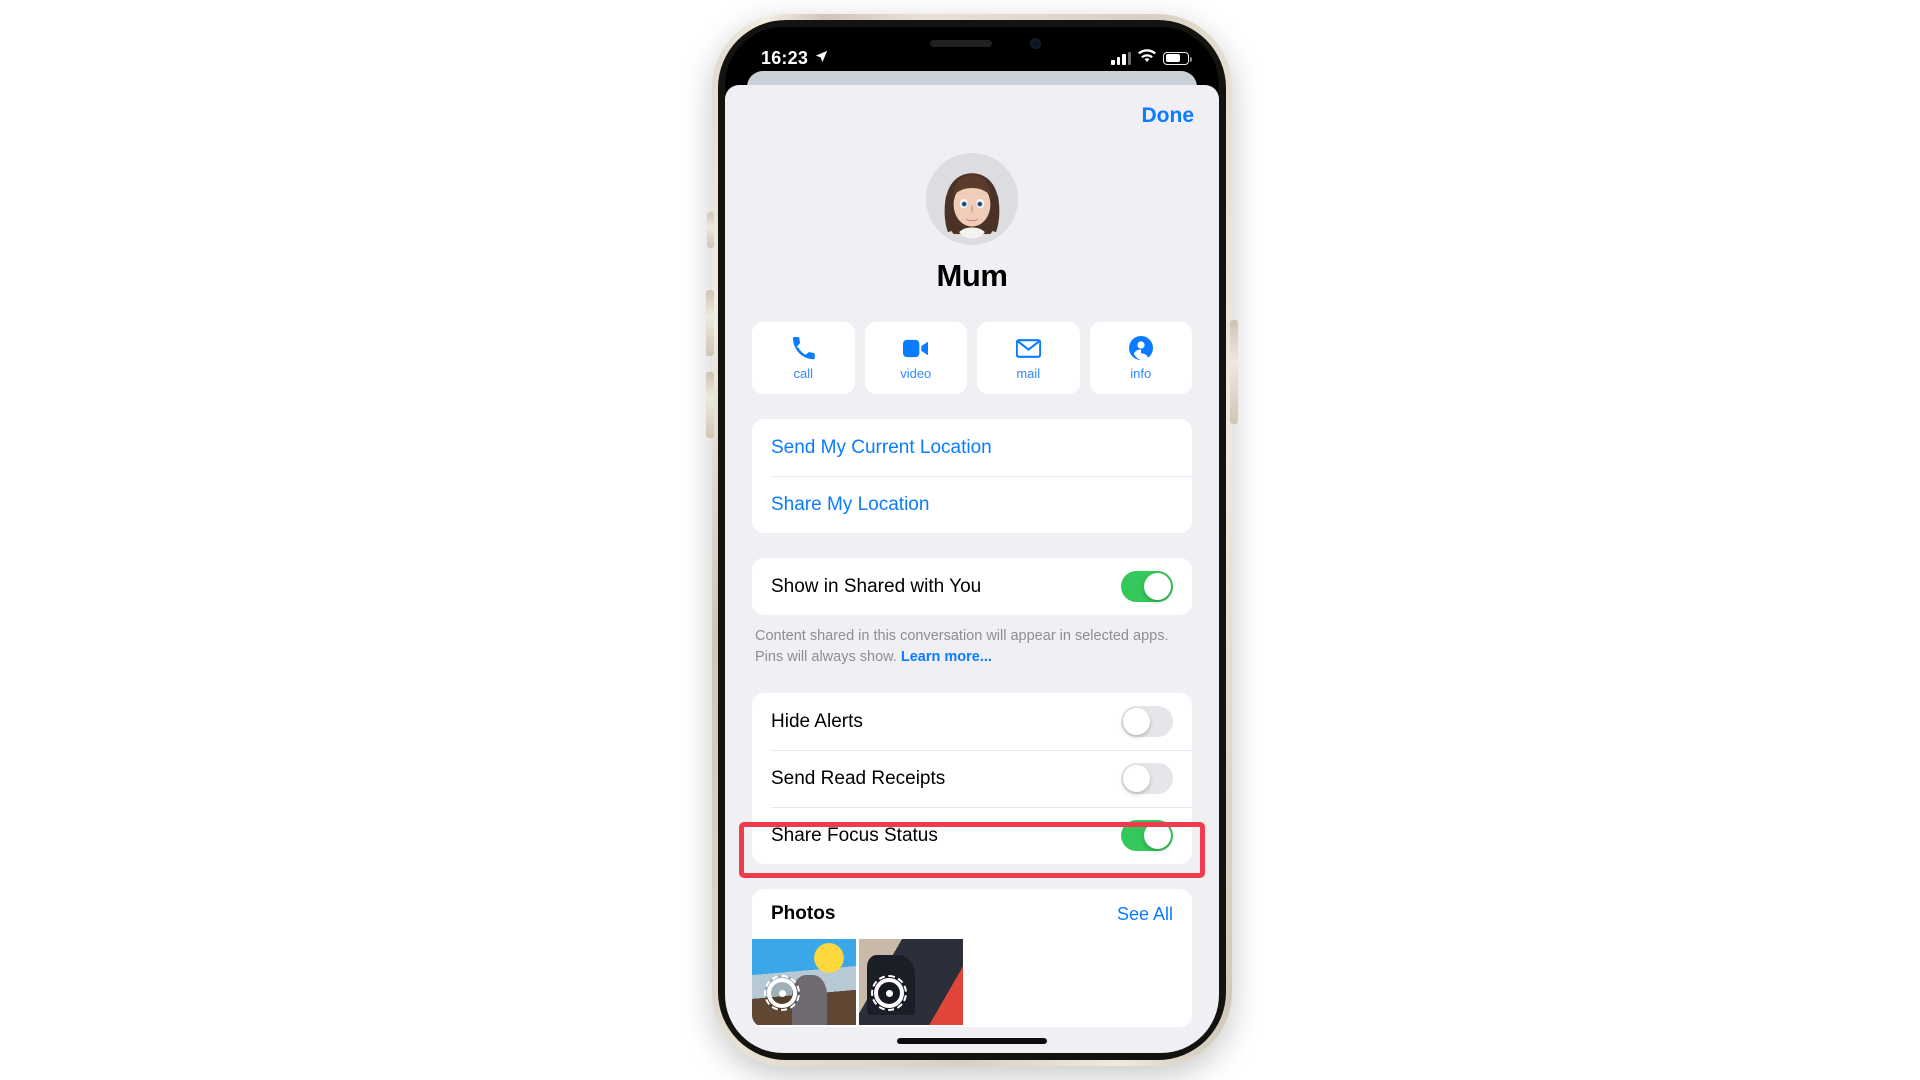  I want to click on status-bar-left: 16:23, so click(795, 58).